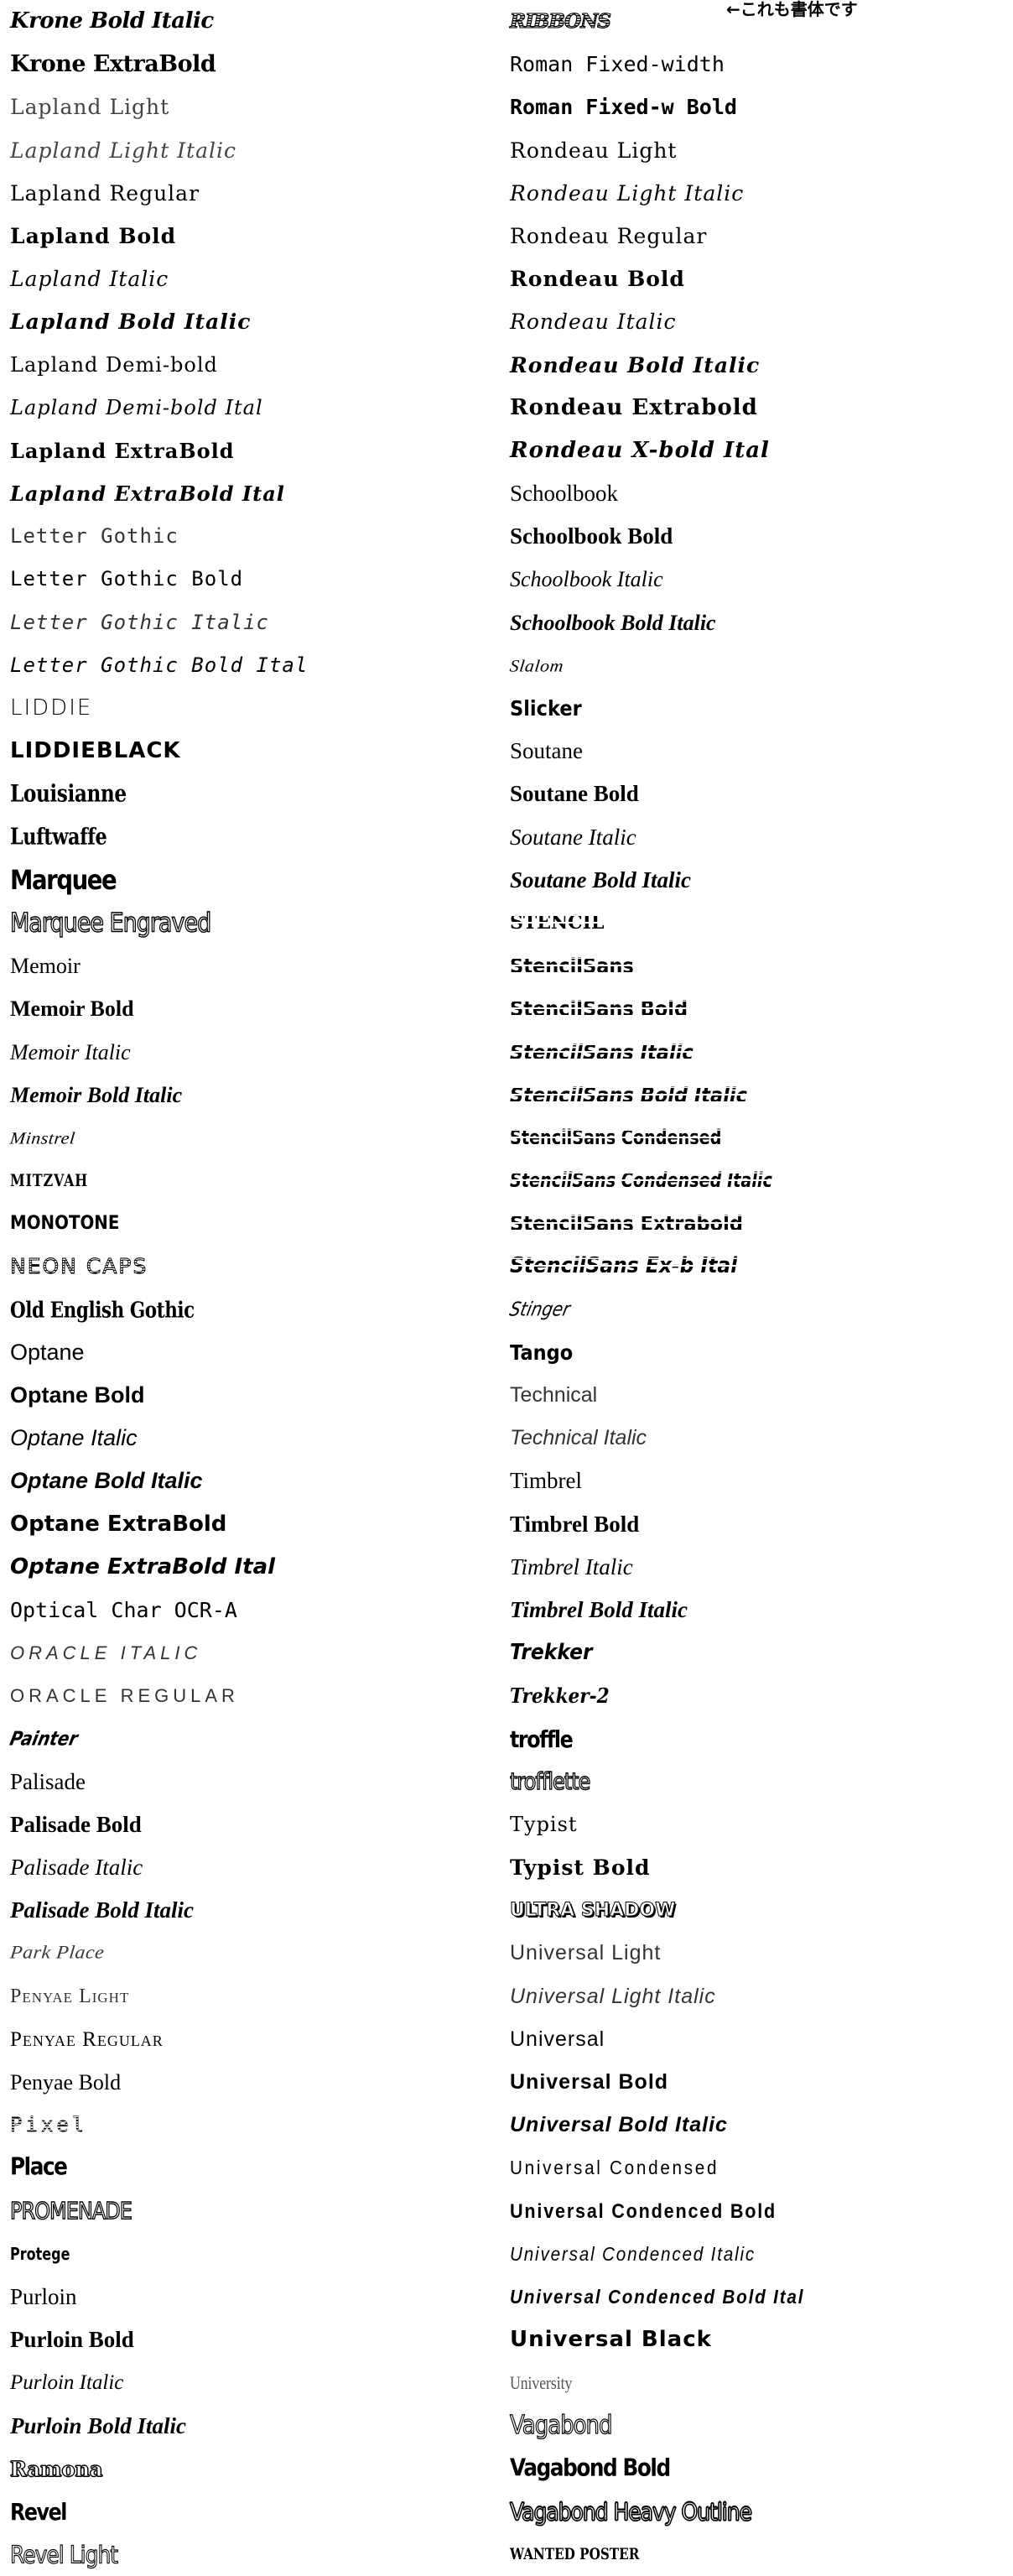 This screenshot has width=1013, height=2576. Describe the element at coordinates (755, 1395) in the screenshot. I see `list-item: Technical` at that location.